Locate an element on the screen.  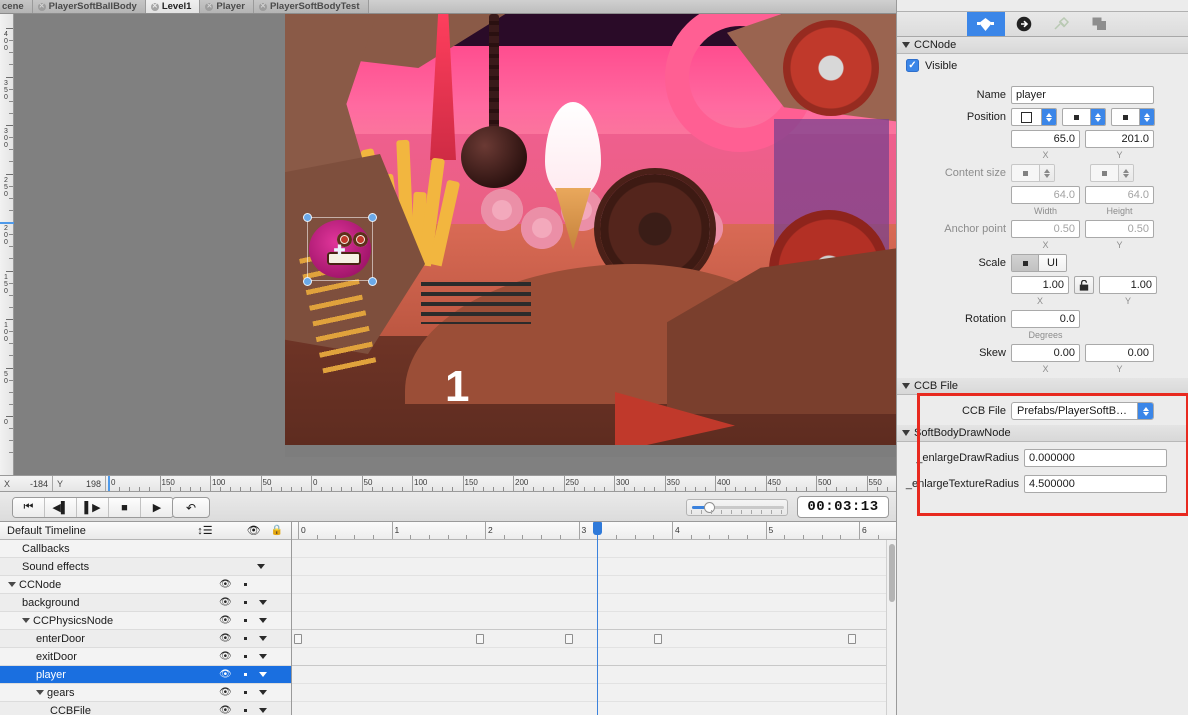
enlarge-texture-radius-input: 4.500000 is located at coordinates (1095, 484).